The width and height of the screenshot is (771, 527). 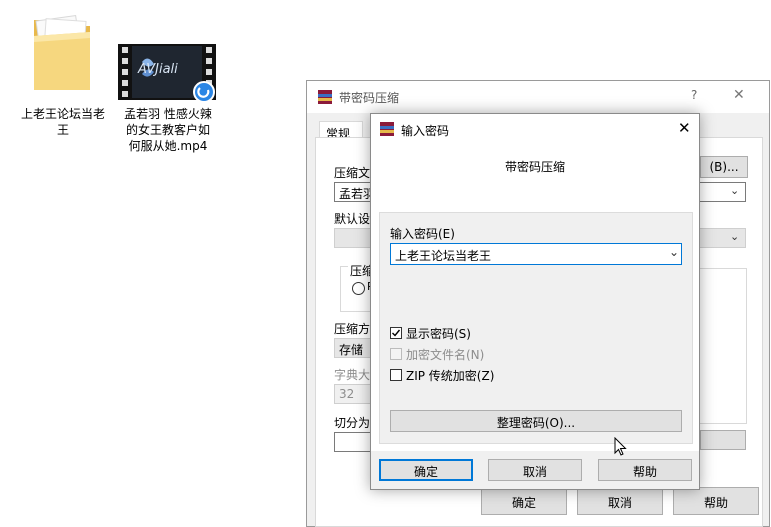 What do you see at coordinates (450, 376) in the screenshot?
I see `zip-legacy-label: ZIP 传统加密(Z)` at bounding box center [450, 376].